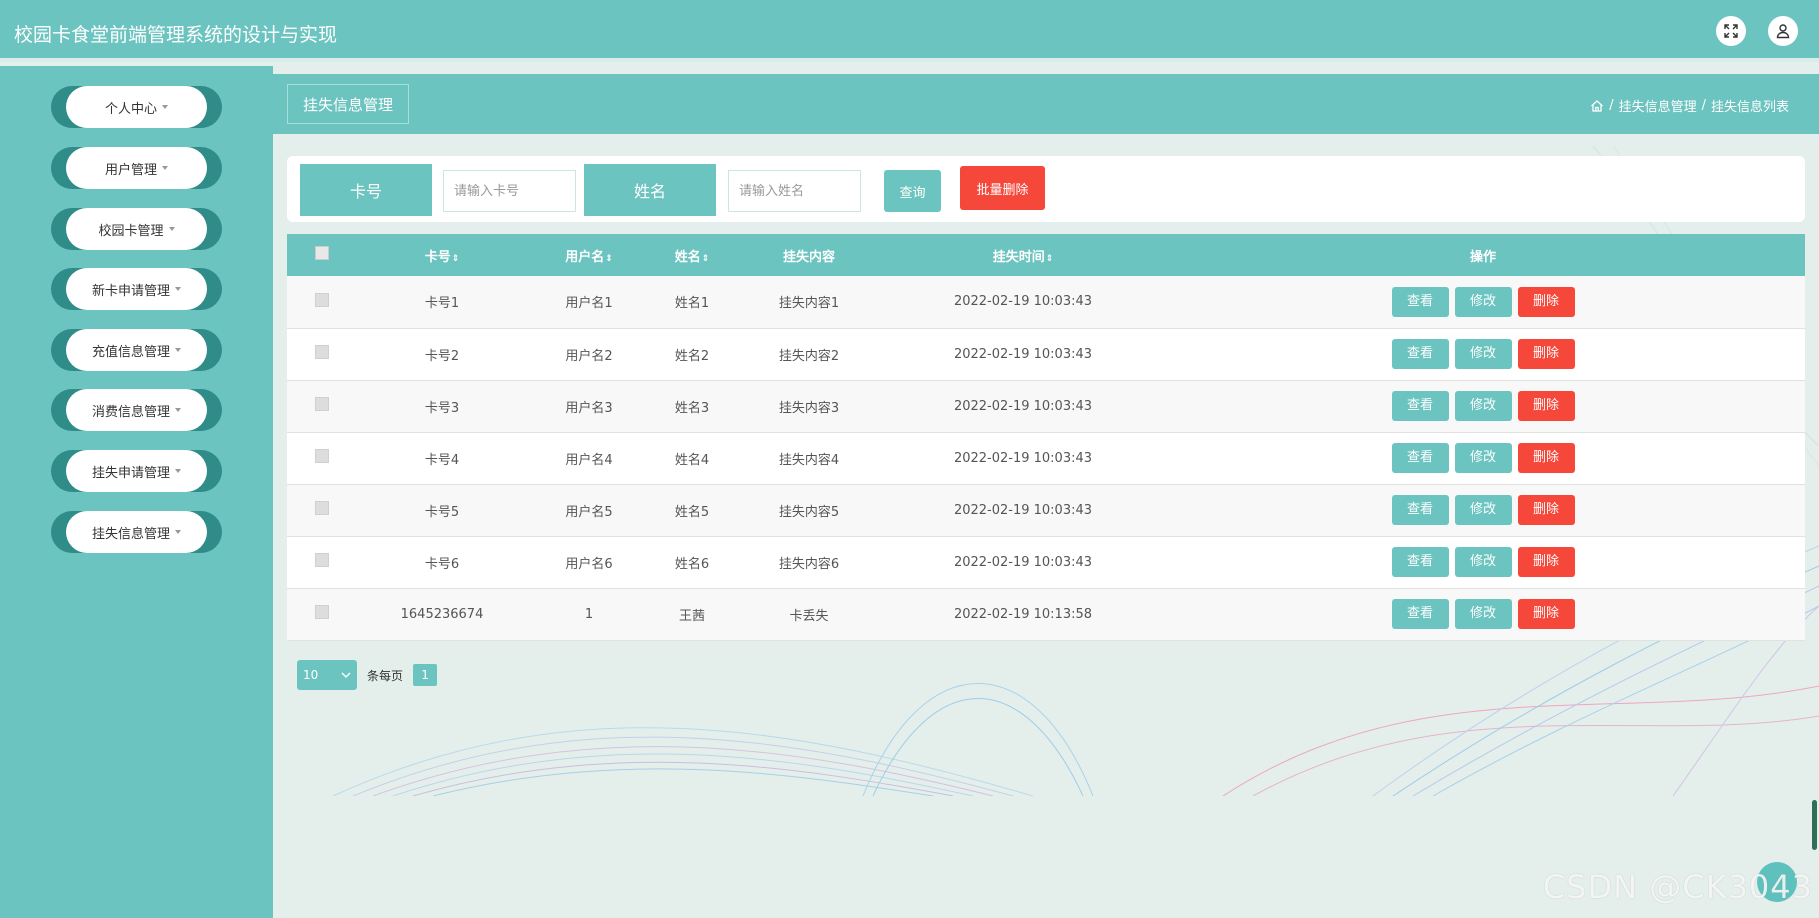 The height and width of the screenshot is (918, 1819). What do you see at coordinates (136, 168) in the screenshot?
I see `sidebar-item-user-management: 用户管理` at bounding box center [136, 168].